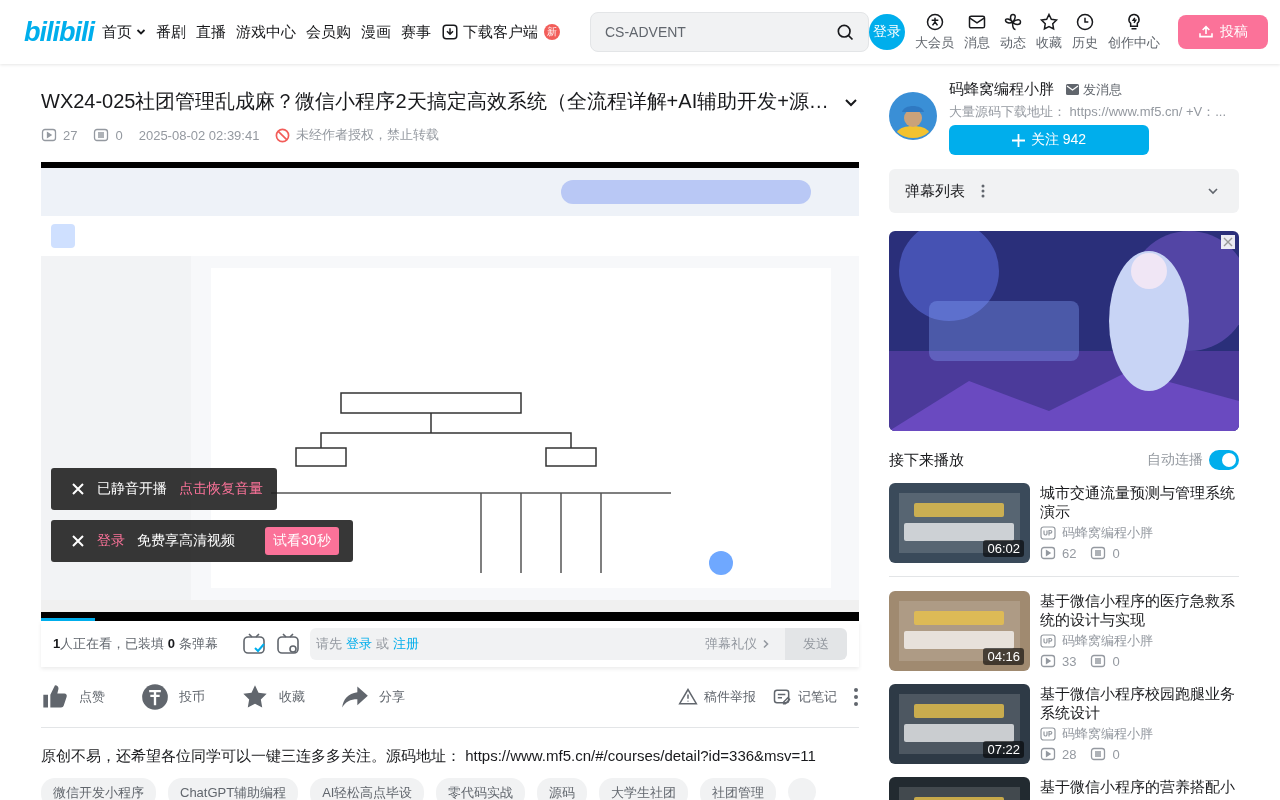 The height and width of the screenshot is (800, 1280). I want to click on header-menu-item: 消息, so click(977, 32).